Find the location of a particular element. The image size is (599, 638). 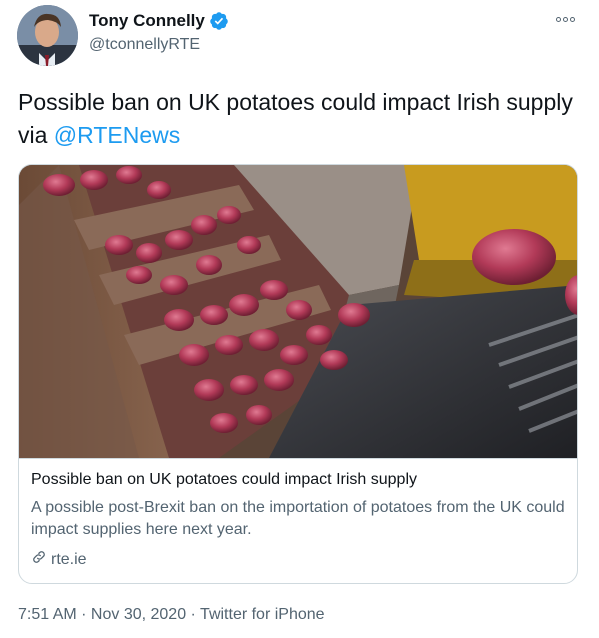

name-row: Tony Connelly is located at coordinates (159, 21).